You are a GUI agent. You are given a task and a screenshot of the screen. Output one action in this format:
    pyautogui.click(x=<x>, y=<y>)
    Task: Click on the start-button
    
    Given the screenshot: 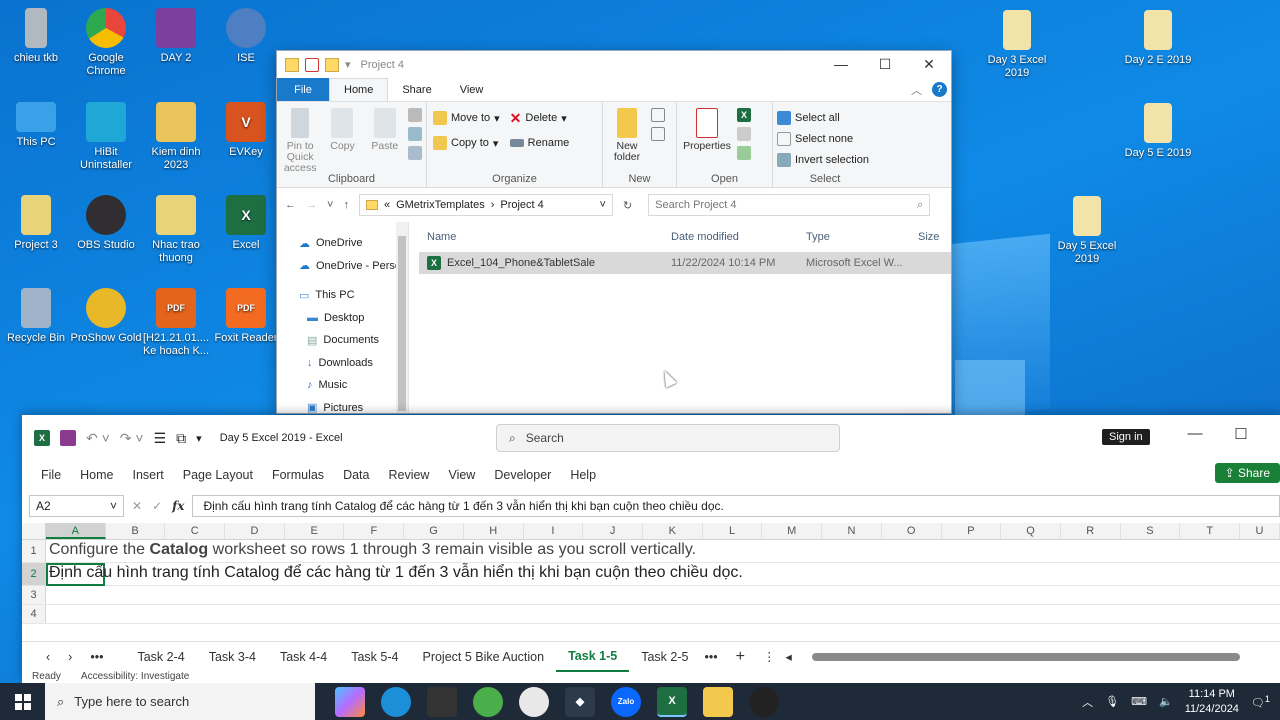 What is the action you would take?
    pyautogui.click(x=22, y=701)
    